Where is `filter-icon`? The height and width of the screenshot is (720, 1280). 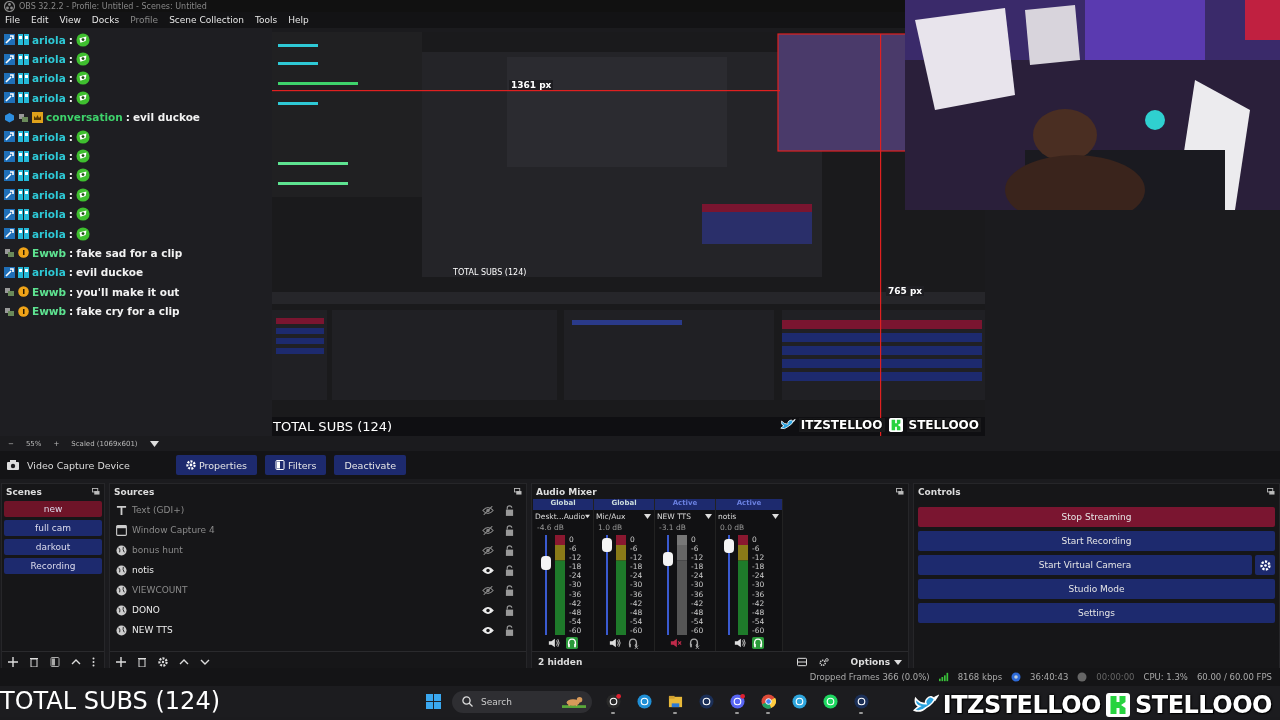
filter-icon is located at coordinates (55, 662).